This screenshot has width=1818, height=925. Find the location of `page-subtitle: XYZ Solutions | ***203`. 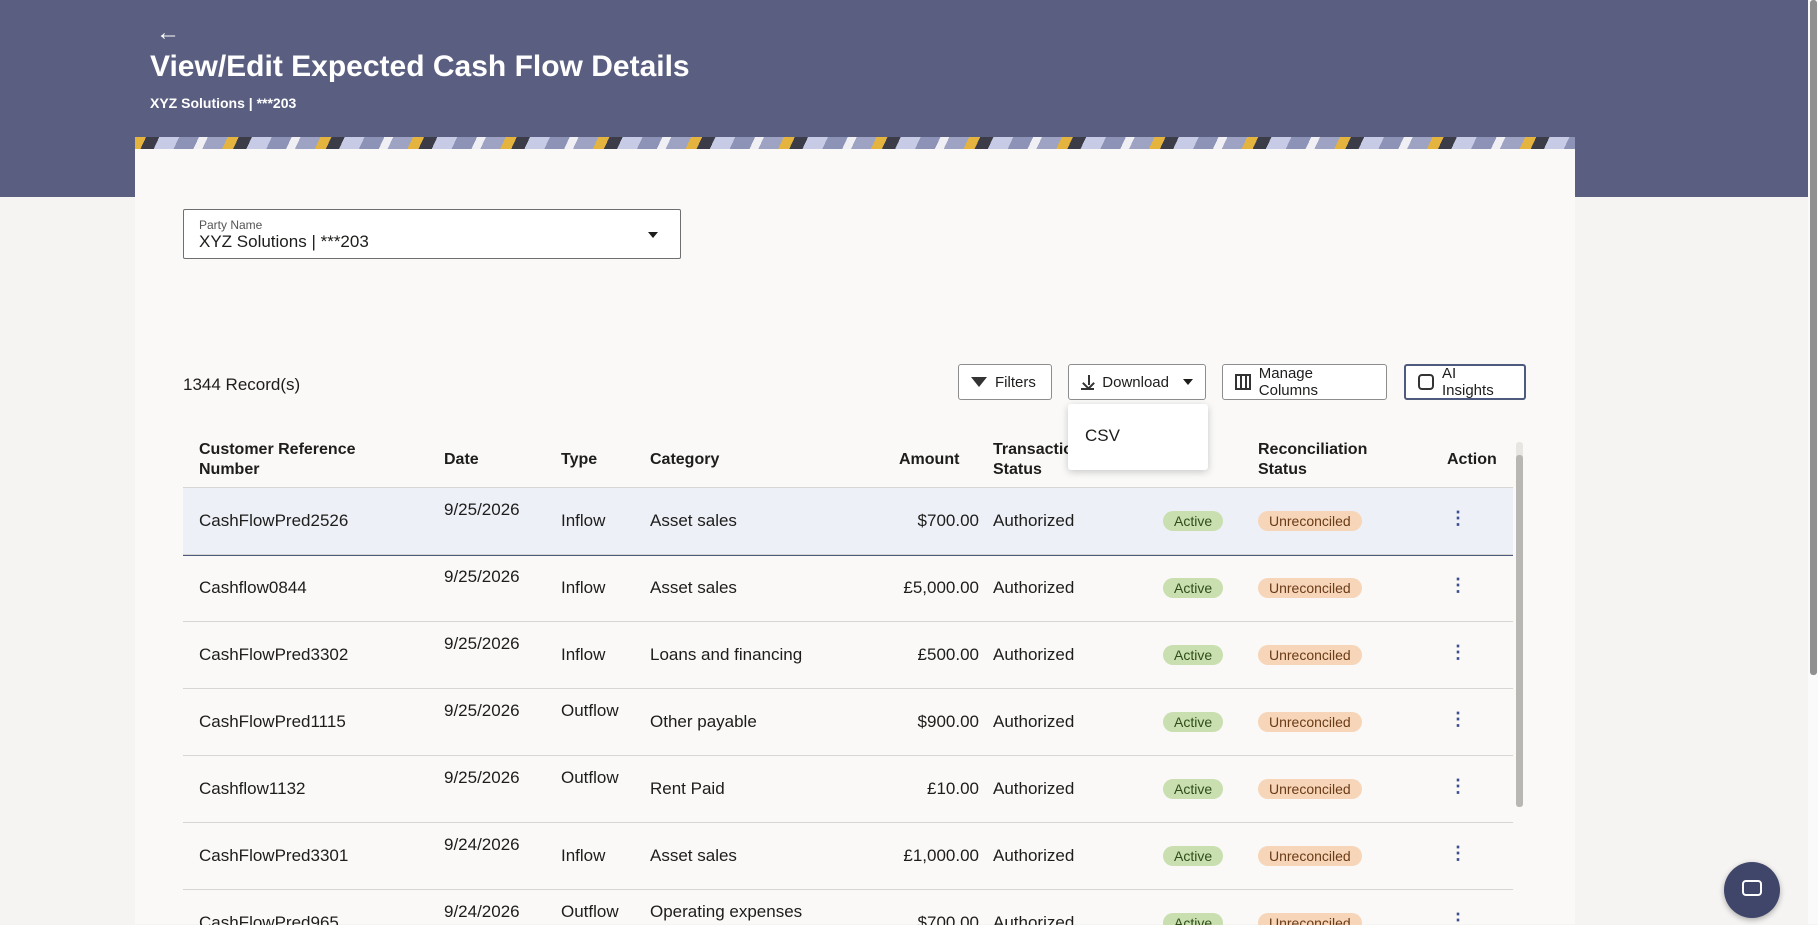

page-subtitle: XYZ Solutions | ***203 is located at coordinates (223, 103).